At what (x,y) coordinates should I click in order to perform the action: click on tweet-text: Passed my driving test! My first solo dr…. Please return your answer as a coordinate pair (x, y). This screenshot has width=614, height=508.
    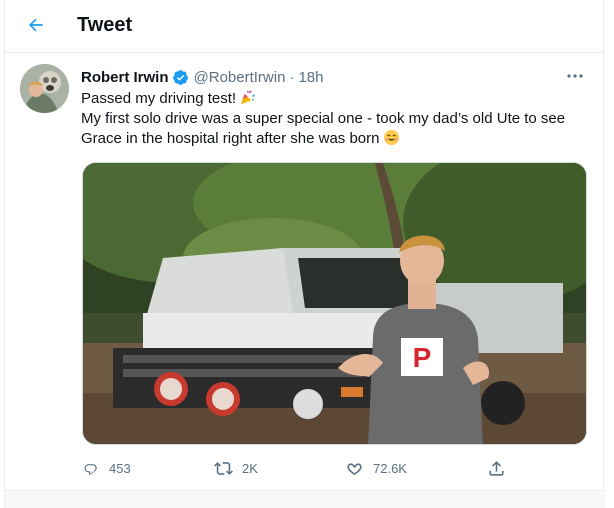
    Looking at the image, I should click on (336, 119).